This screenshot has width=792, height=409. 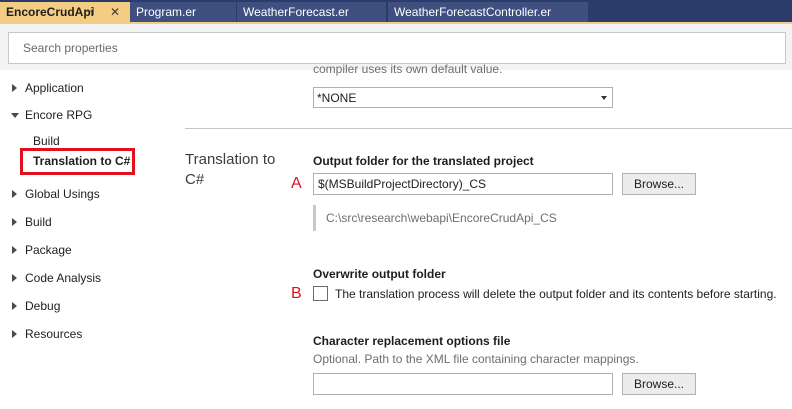 What do you see at coordinates (473, 12) in the screenshot?
I see `tab-label: WeatherForecastController.er` at bounding box center [473, 12].